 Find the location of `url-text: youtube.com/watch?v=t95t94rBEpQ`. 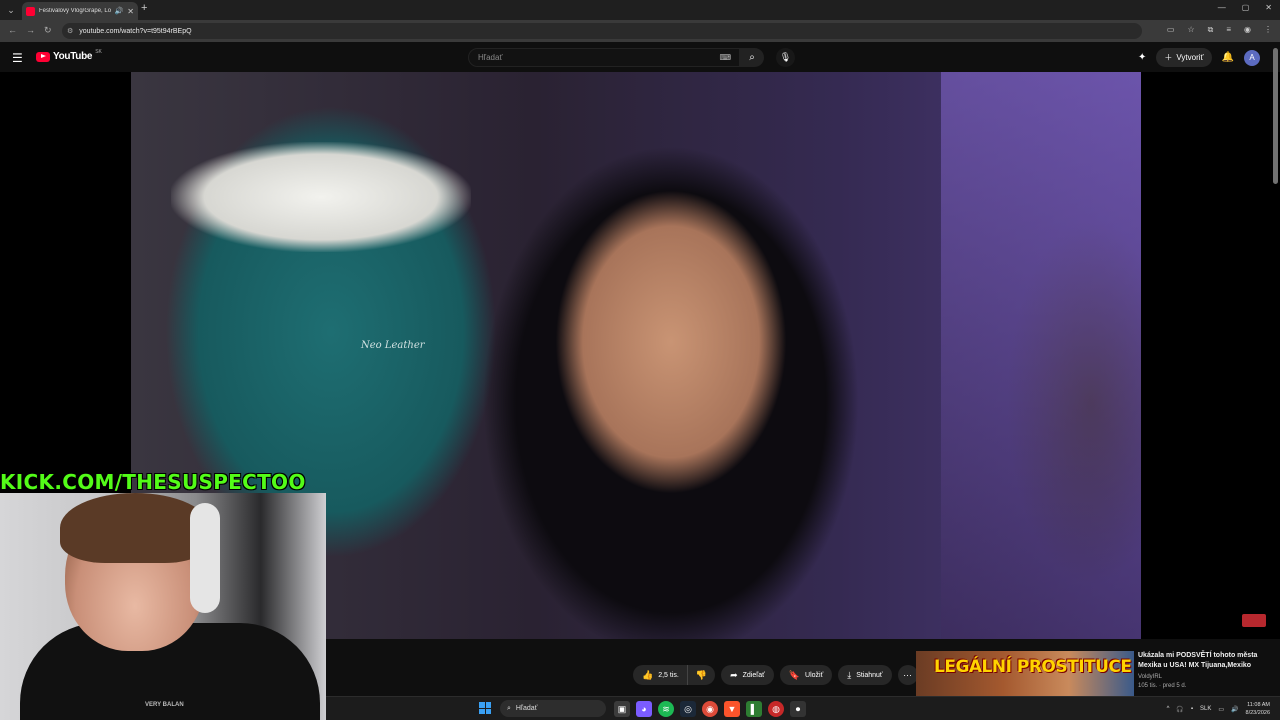

url-text: youtube.com/watch?v=t95t94rBEpQ is located at coordinates (135, 31).